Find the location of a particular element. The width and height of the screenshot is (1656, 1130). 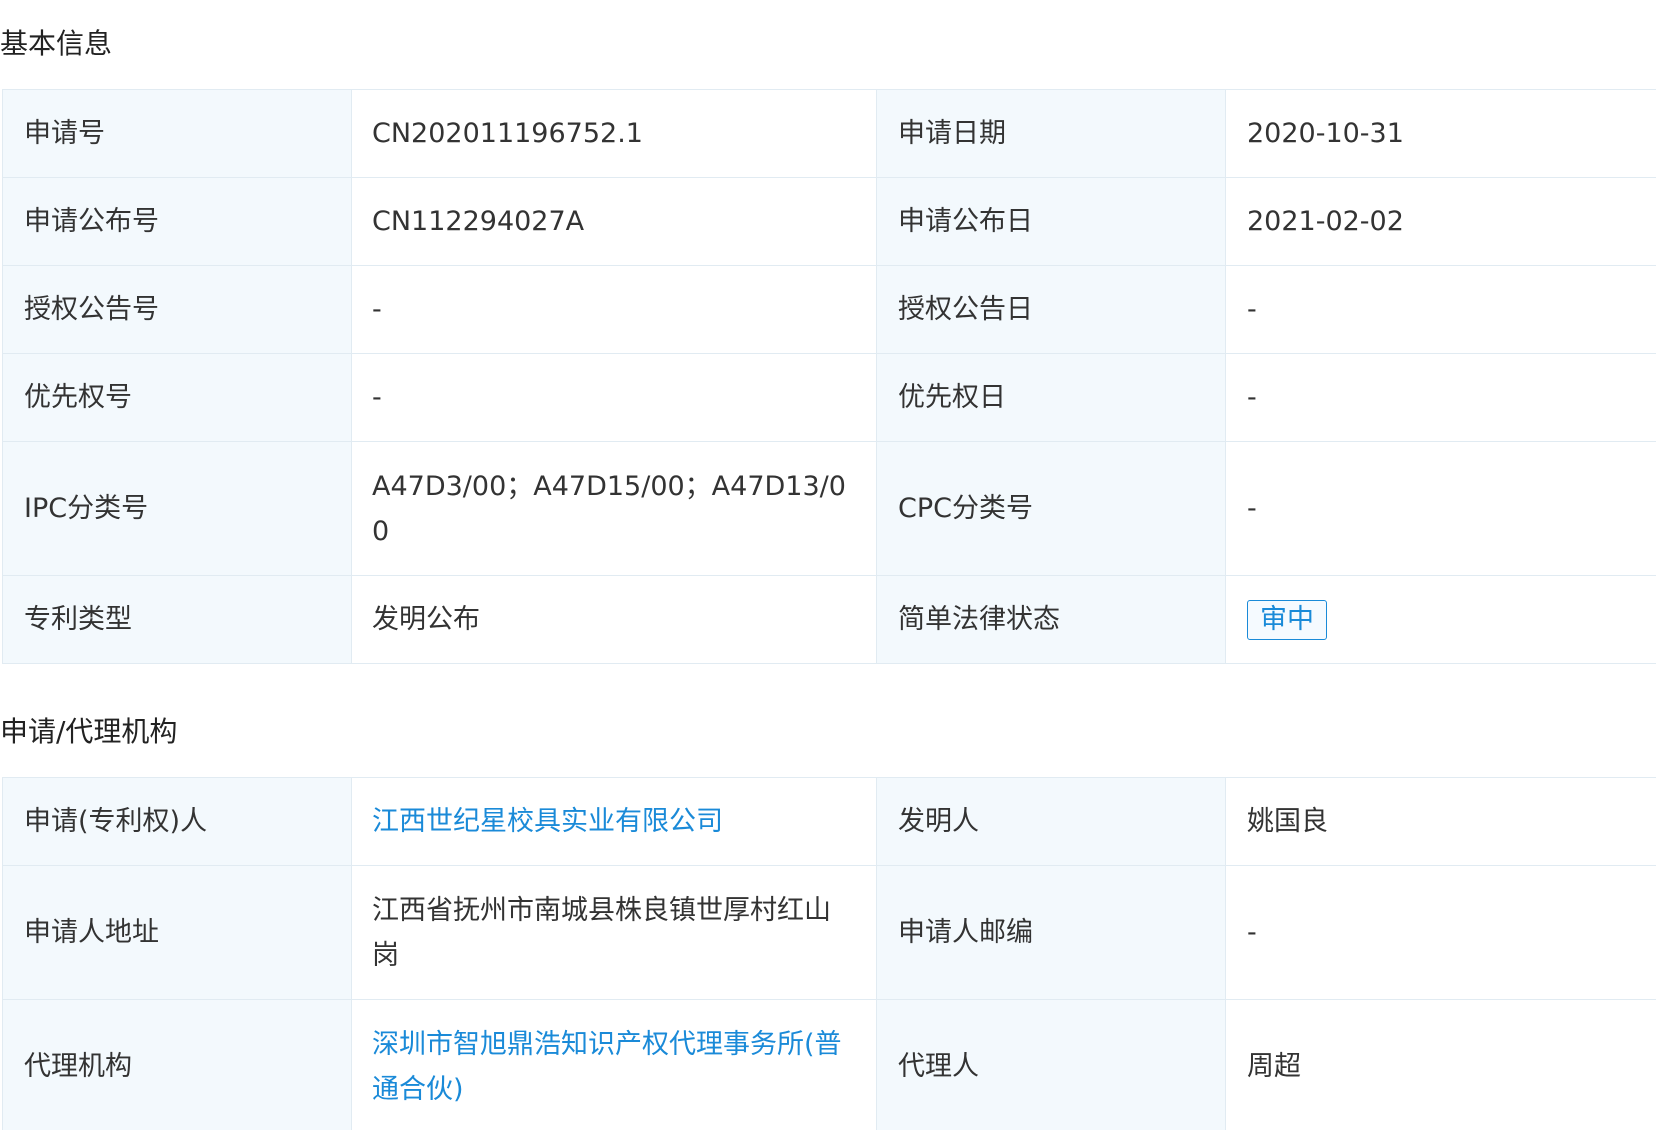

field-label: 申请人地址 is located at coordinates (177, 932).